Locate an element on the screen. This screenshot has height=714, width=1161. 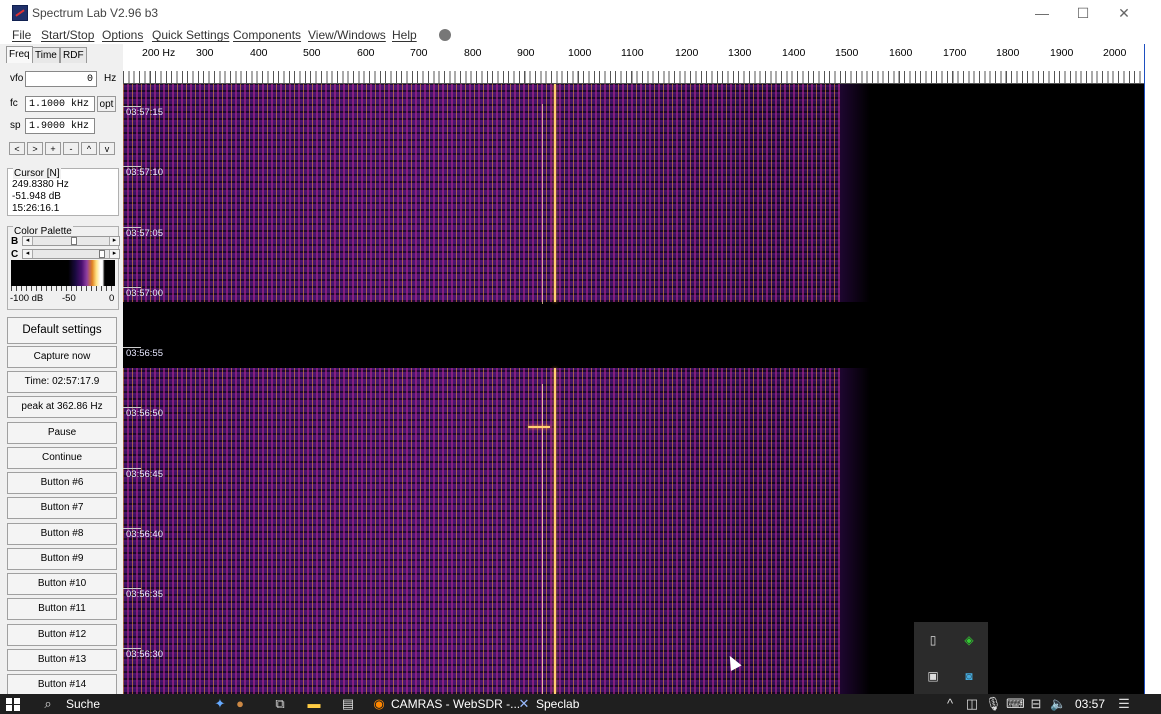
file-explorer-icon: ▬ is located at coordinates (314, 704).